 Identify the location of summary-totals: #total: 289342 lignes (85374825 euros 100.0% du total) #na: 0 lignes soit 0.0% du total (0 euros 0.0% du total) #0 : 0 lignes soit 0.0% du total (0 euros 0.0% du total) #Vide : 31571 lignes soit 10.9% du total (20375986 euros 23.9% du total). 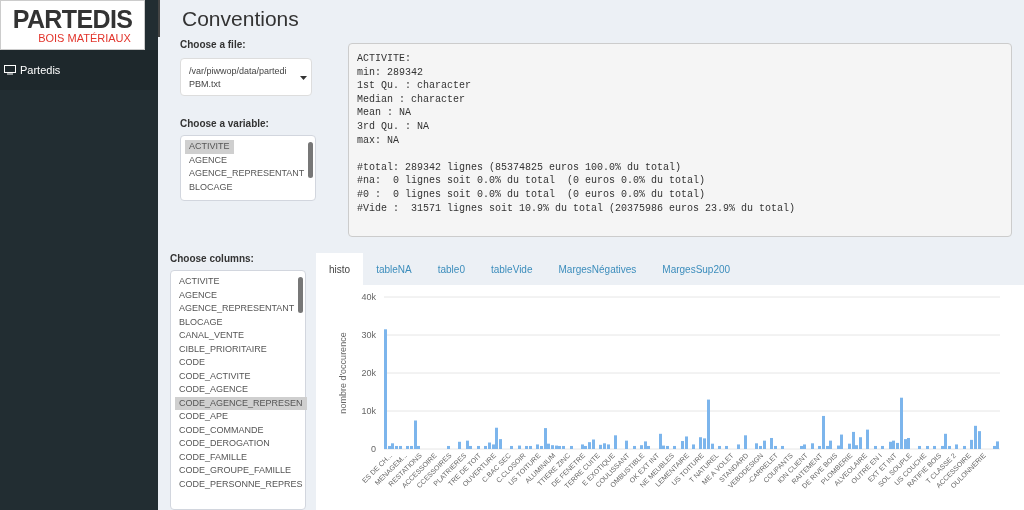
(577, 188).